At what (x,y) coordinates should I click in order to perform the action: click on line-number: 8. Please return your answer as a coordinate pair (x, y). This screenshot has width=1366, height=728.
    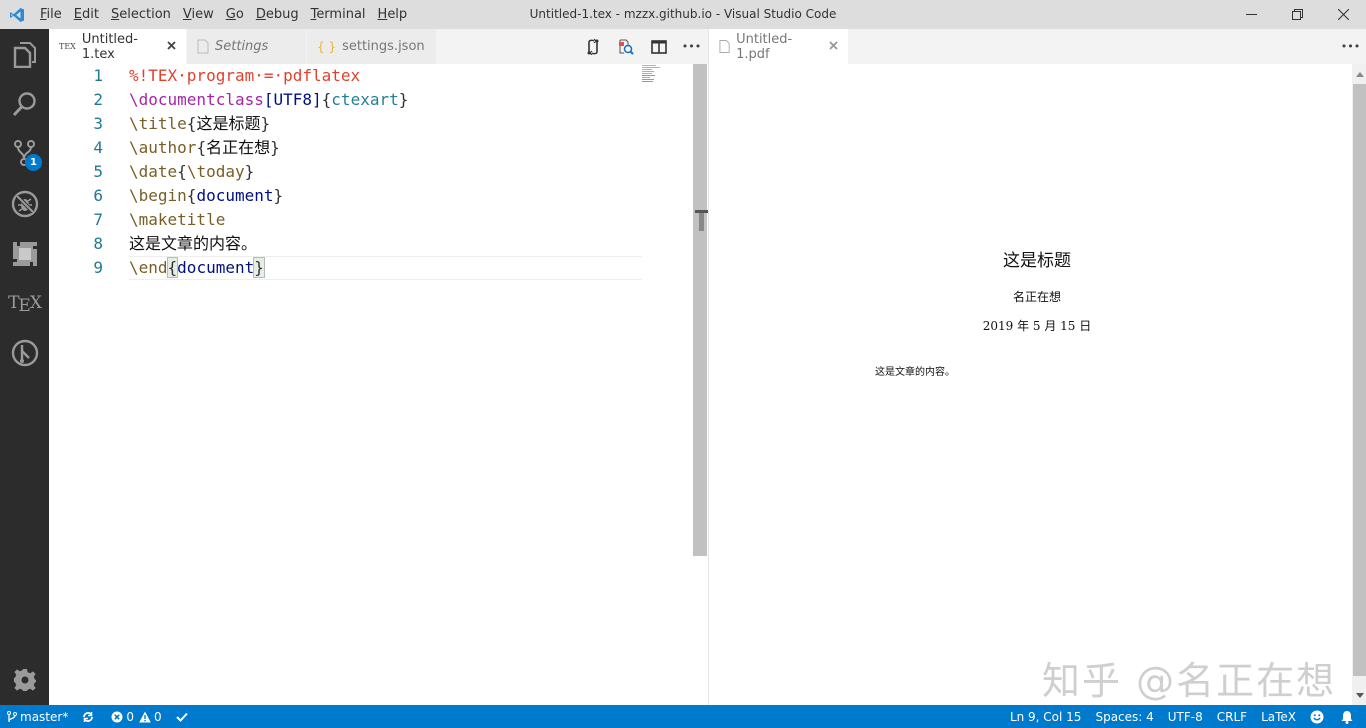
    Looking at the image, I should click on (98, 243).